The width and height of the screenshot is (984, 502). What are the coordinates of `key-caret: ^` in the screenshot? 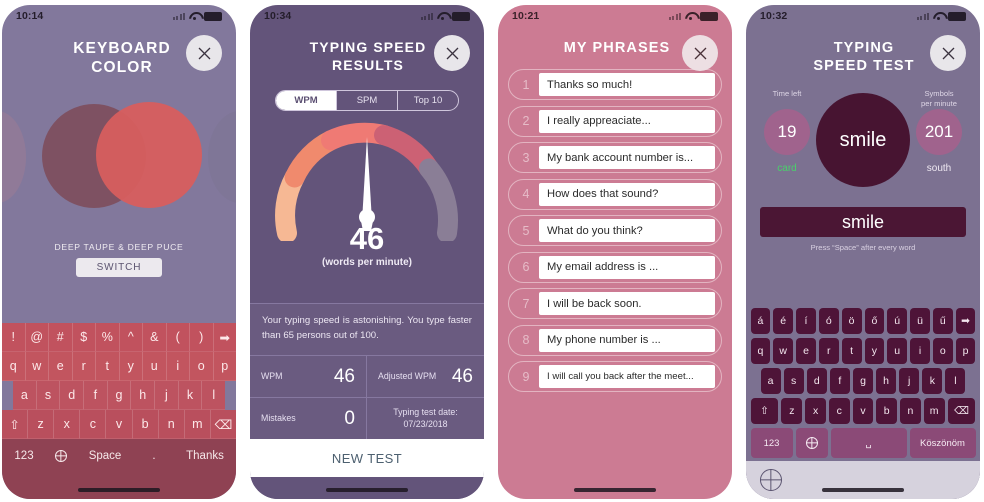 It's located at (131, 337).